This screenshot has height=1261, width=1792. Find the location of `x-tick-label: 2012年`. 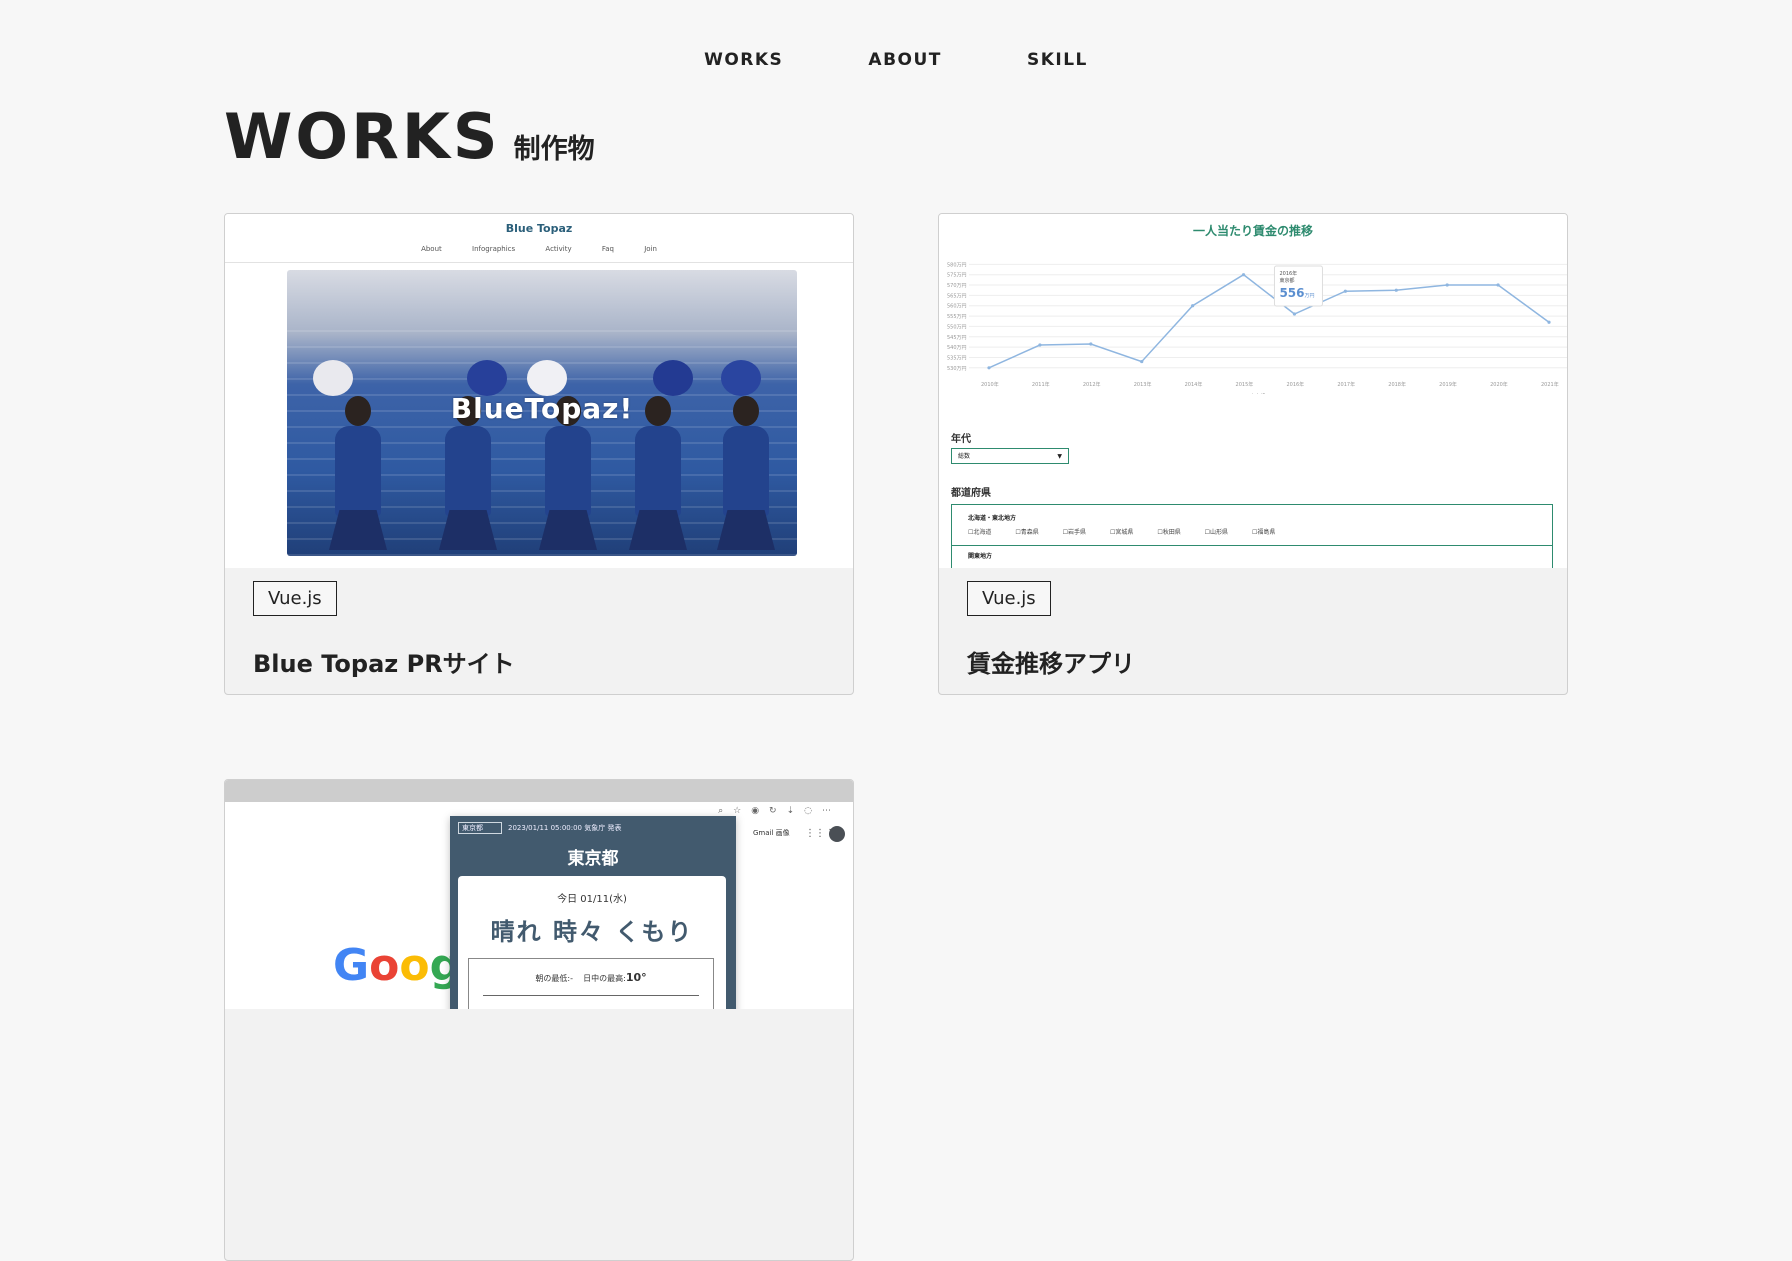

x-tick-label: 2012年 is located at coordinates (1092, 384).